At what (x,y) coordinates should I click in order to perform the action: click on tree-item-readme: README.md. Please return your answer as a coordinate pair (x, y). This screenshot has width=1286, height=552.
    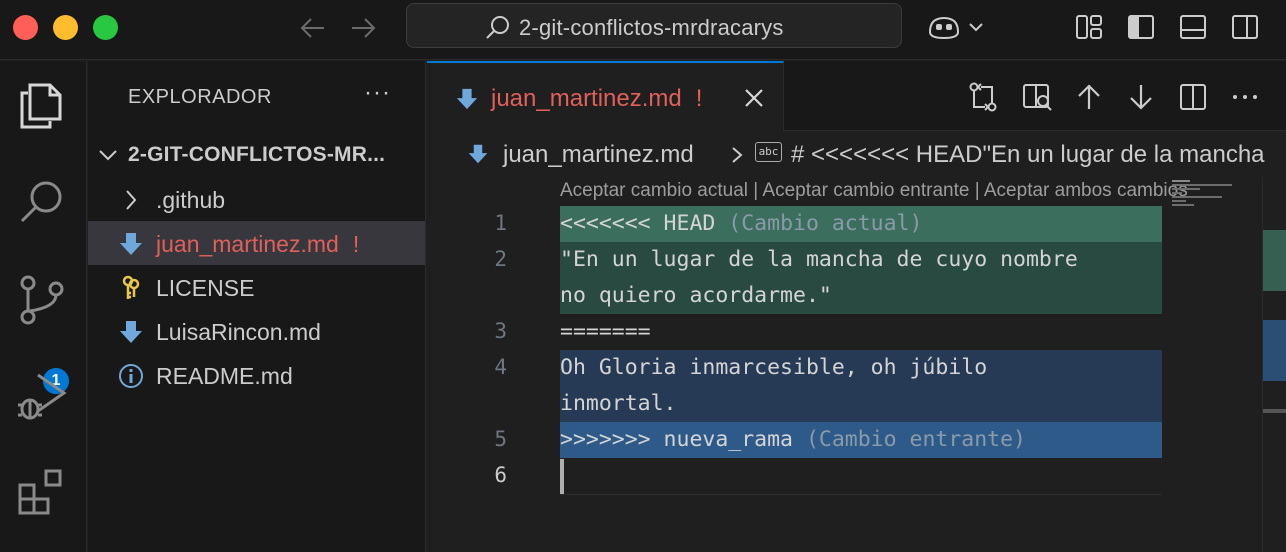
    Looking at the image, I should click on (256, 375).